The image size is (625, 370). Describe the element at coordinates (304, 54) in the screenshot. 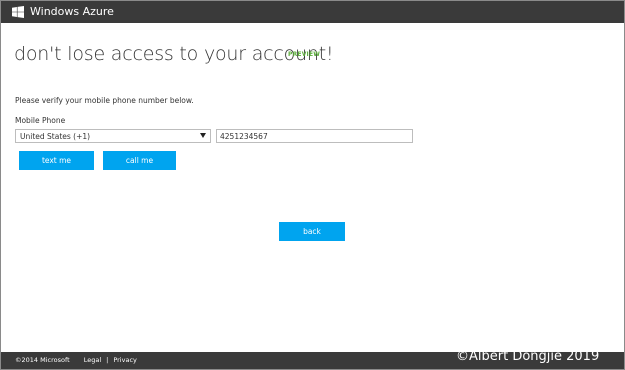

I see `preview-badge: PREVIEW` at that location.